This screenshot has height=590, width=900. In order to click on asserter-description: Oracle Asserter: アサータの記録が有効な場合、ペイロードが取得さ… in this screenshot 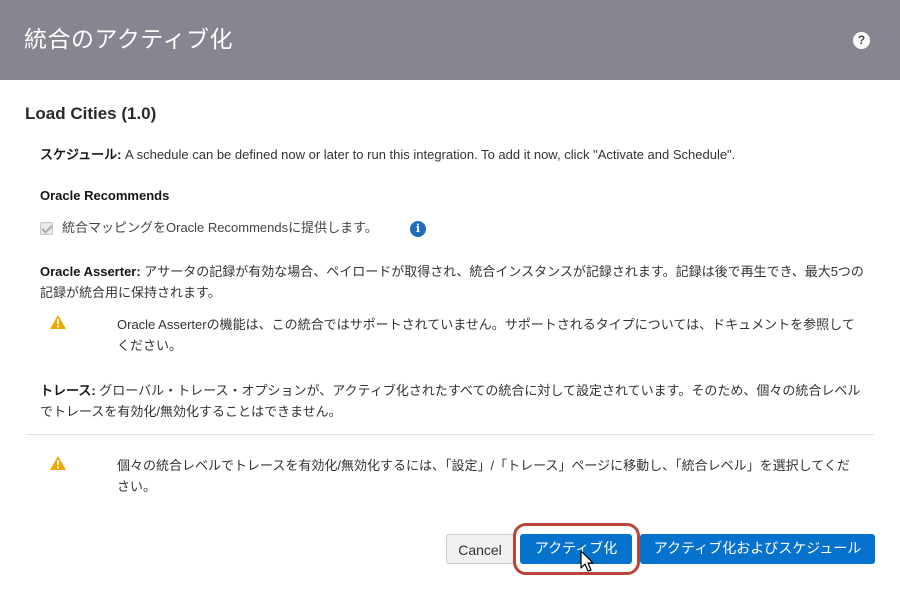, I will do `click(452, 282)`.